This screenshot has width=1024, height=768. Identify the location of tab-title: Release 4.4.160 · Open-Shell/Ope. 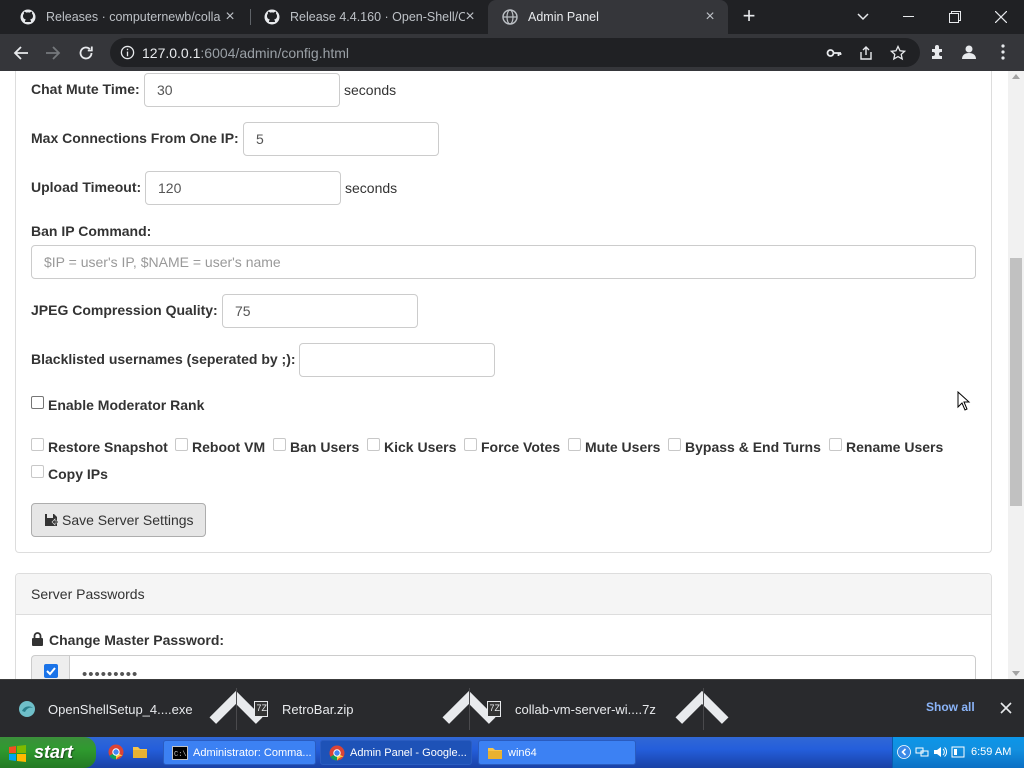
(377, 17).